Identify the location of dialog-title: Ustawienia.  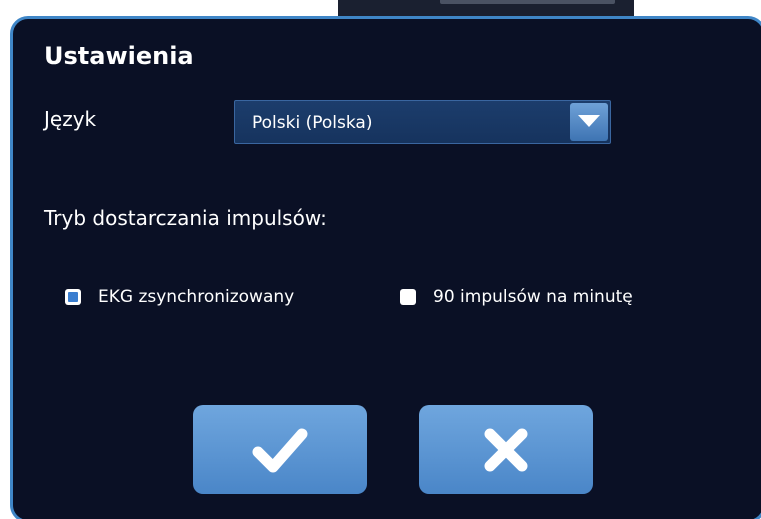
(119, 56).